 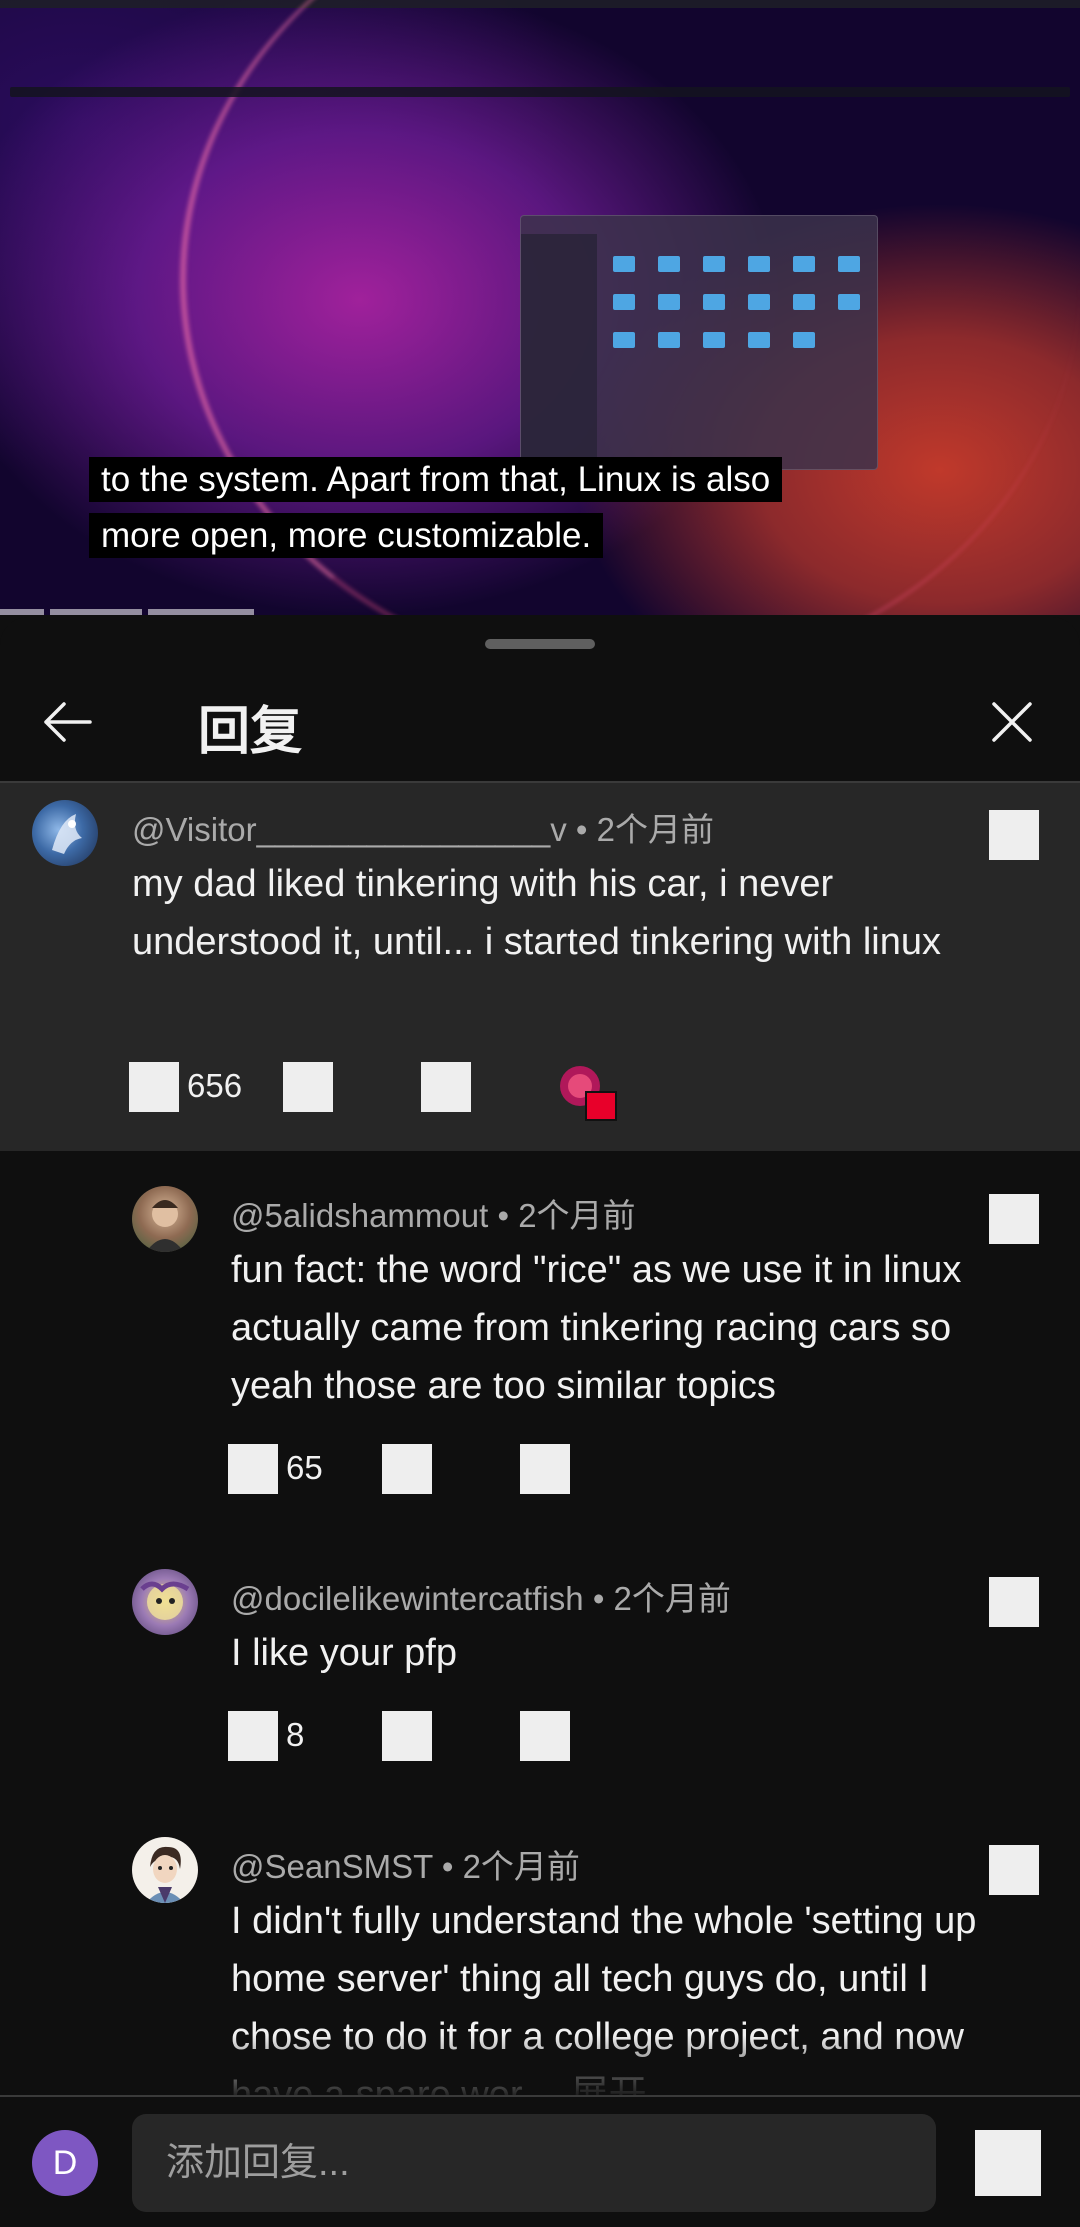 I want to click on comment-text: I like your pfp, so click(x=344, y=1653).